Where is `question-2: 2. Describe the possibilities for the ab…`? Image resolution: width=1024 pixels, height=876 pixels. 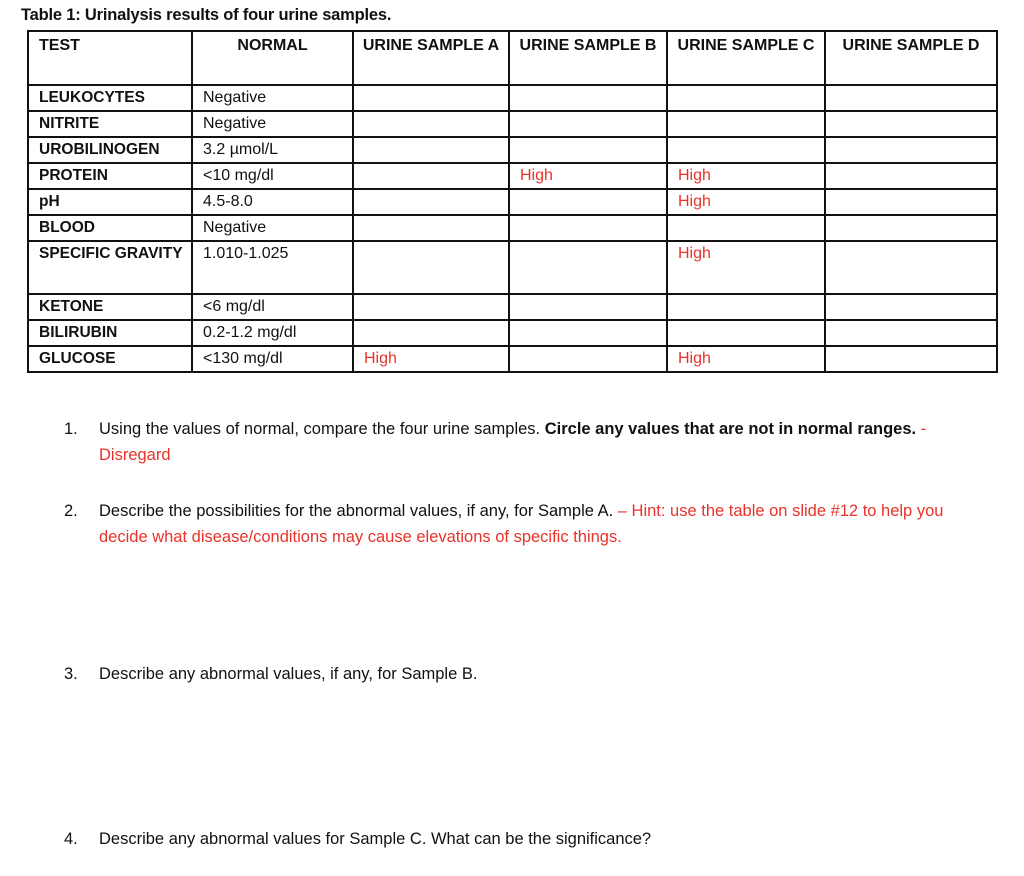 question-2: 2. Describe the possibilities for the ab… is located at coordinates (514, 524).